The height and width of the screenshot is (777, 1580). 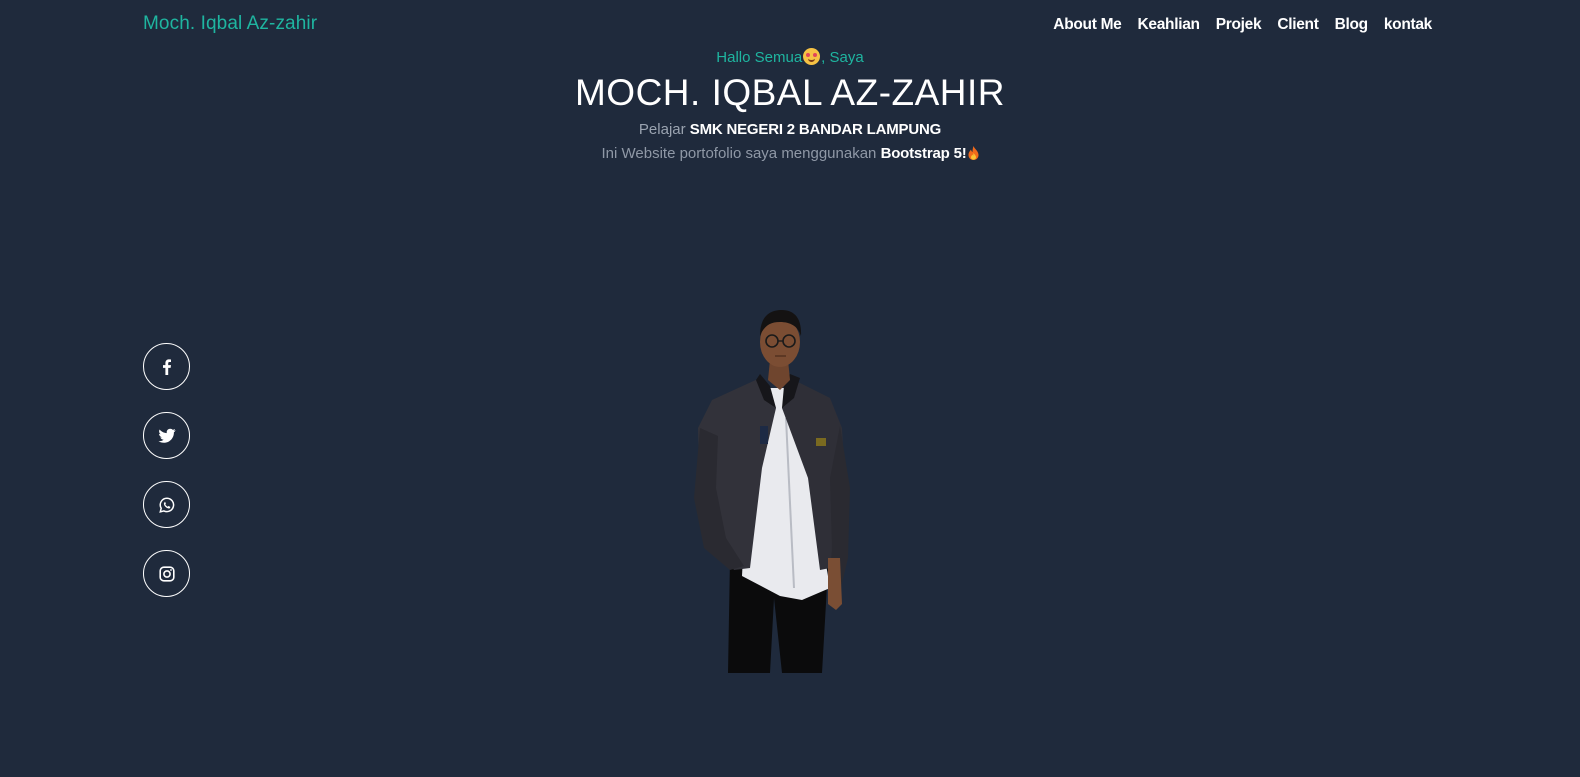 I want to click on hero-school-line: Pelajar SMK NEGERI 2 BANDAR LAMPUNG, so click(x=790, y=129).